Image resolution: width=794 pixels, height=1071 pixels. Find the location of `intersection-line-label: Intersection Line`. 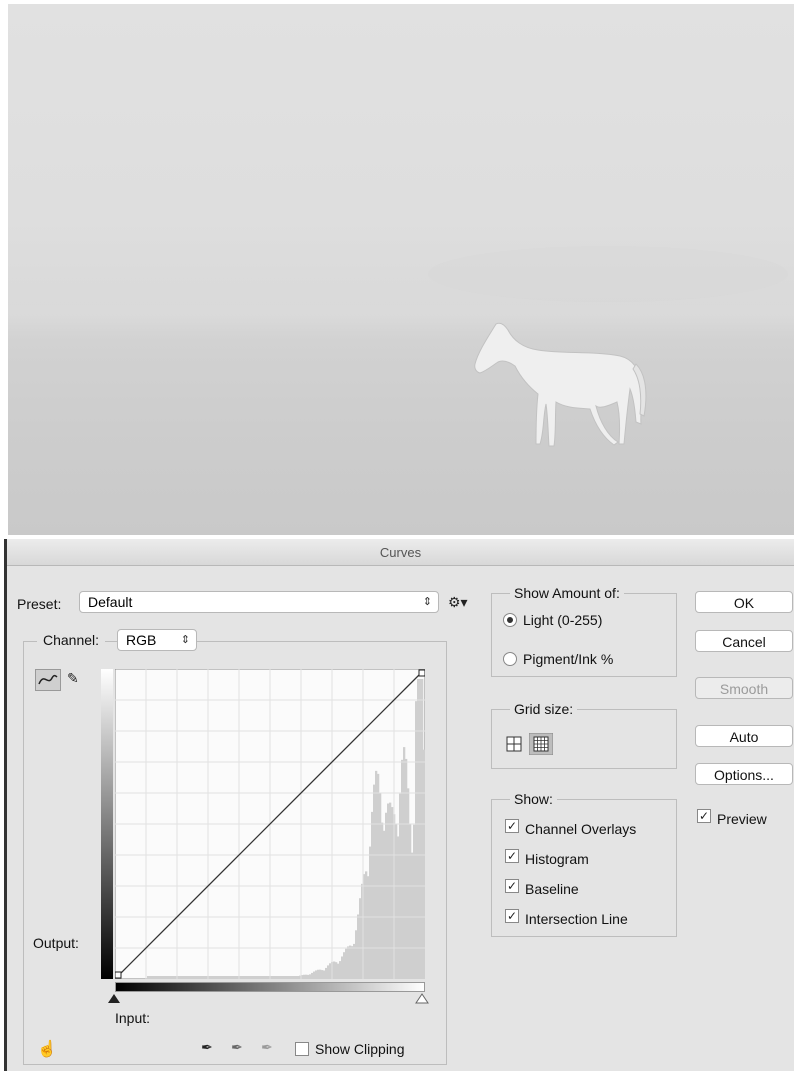

intersection-line-label: Intersection Line is located at coordinates (576, 919).